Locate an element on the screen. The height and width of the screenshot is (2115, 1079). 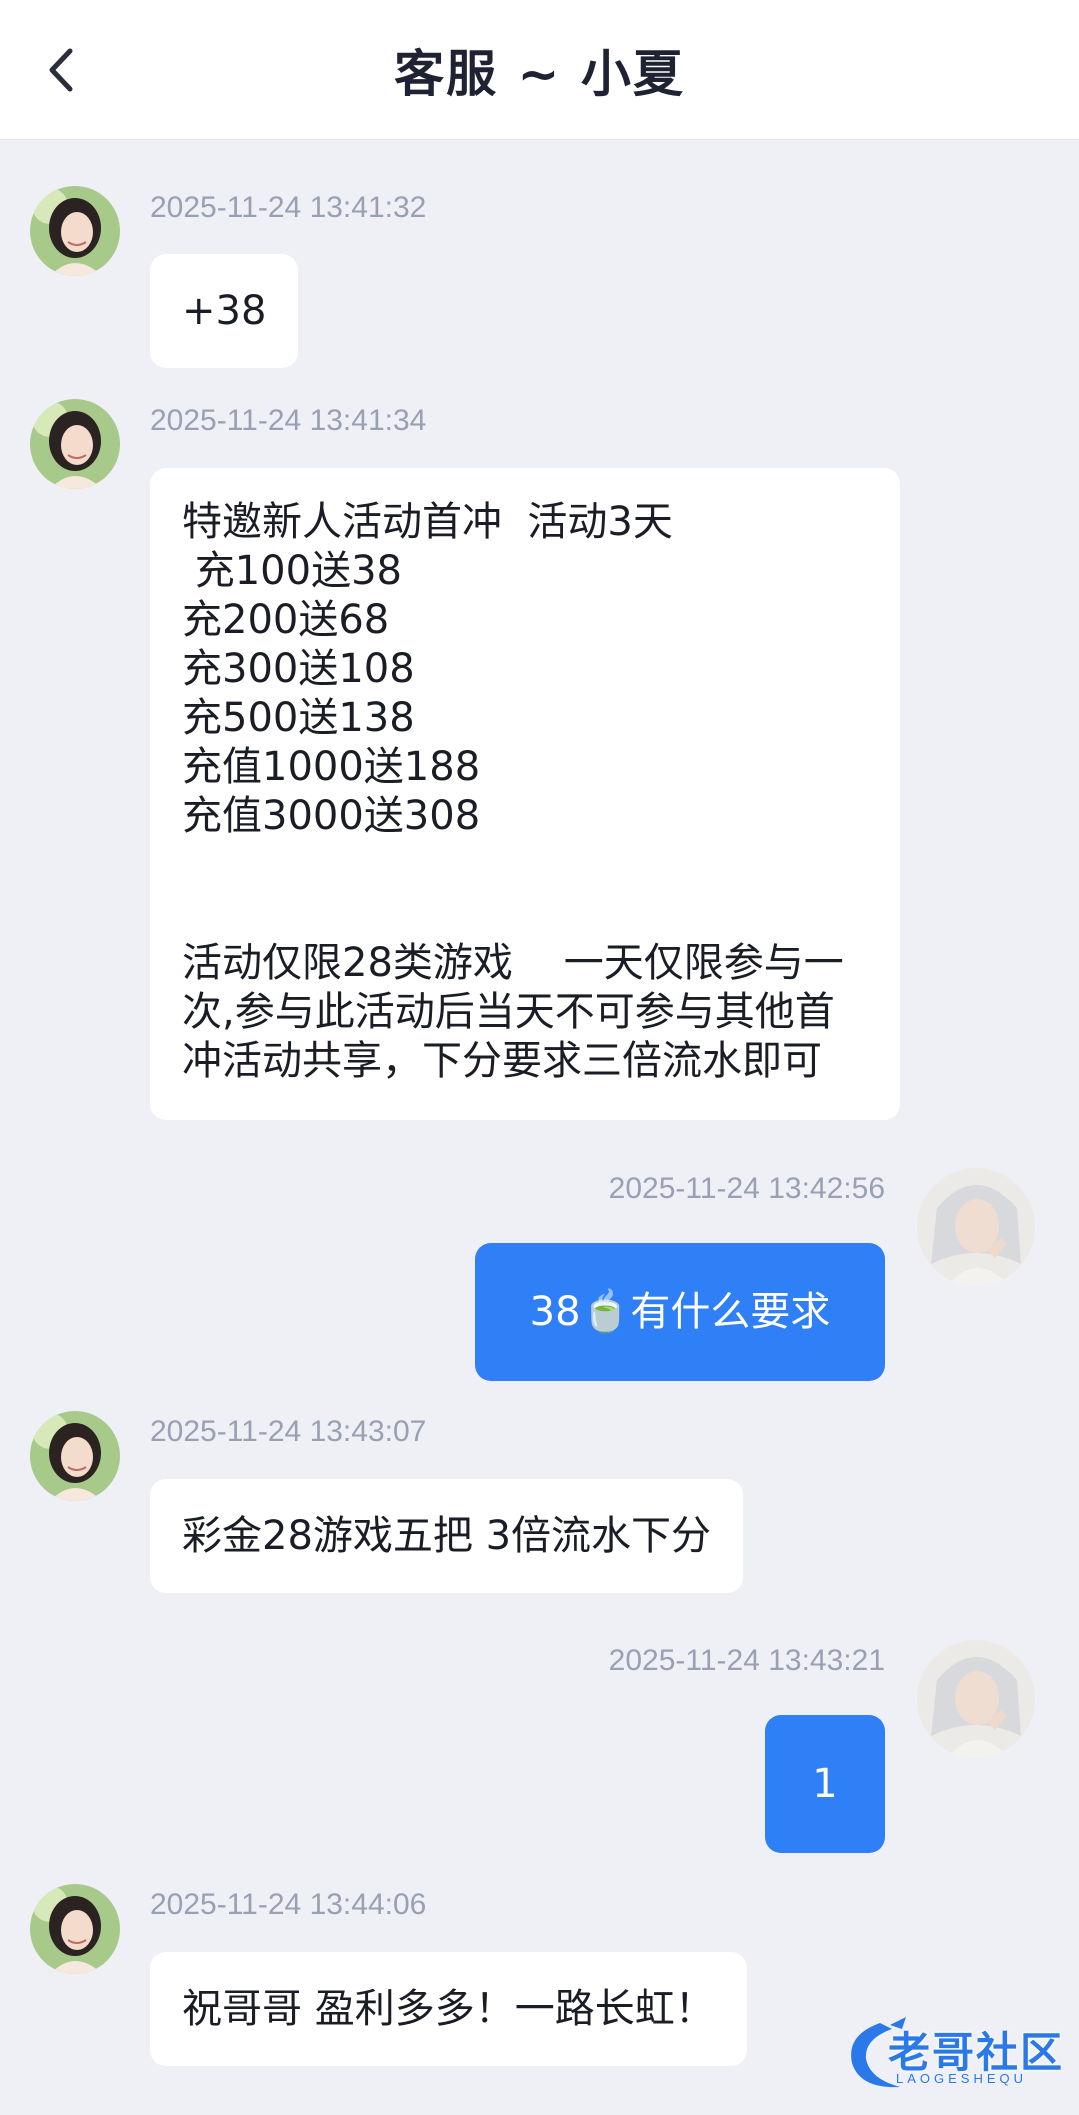
incoming-message-bubble: 祝哥哥 盈利多多！一路长虹！ is located at coordinates (448, 2009).